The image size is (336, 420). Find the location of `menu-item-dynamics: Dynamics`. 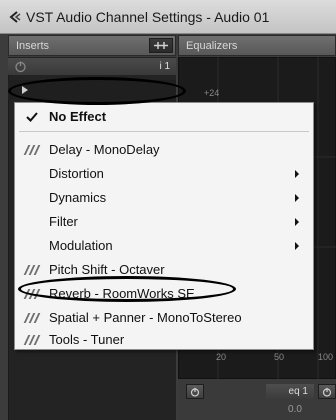

menu-item-dynamics: Dynamics is located at coordinates (164, 197).